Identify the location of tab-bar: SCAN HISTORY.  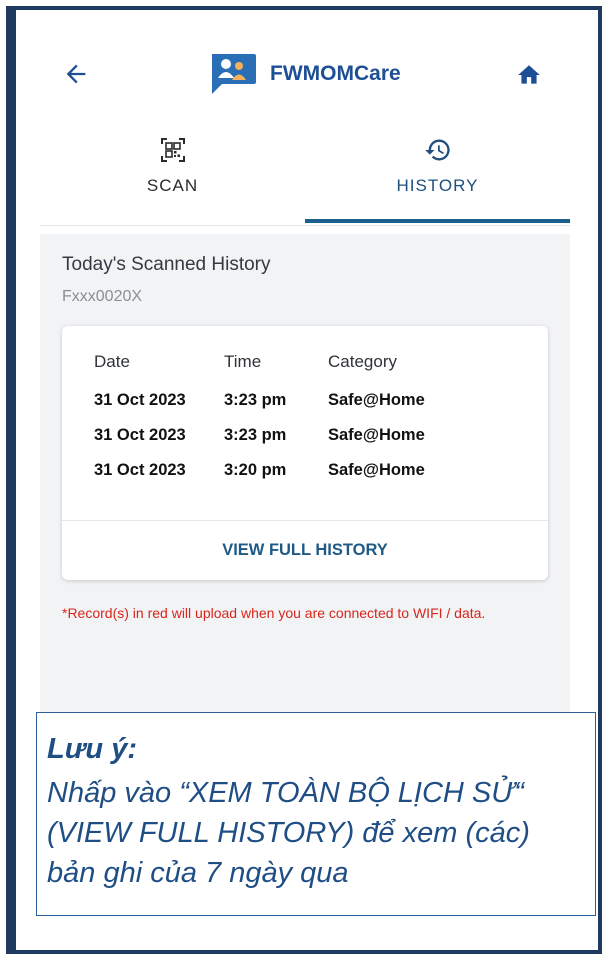
(305, 173).